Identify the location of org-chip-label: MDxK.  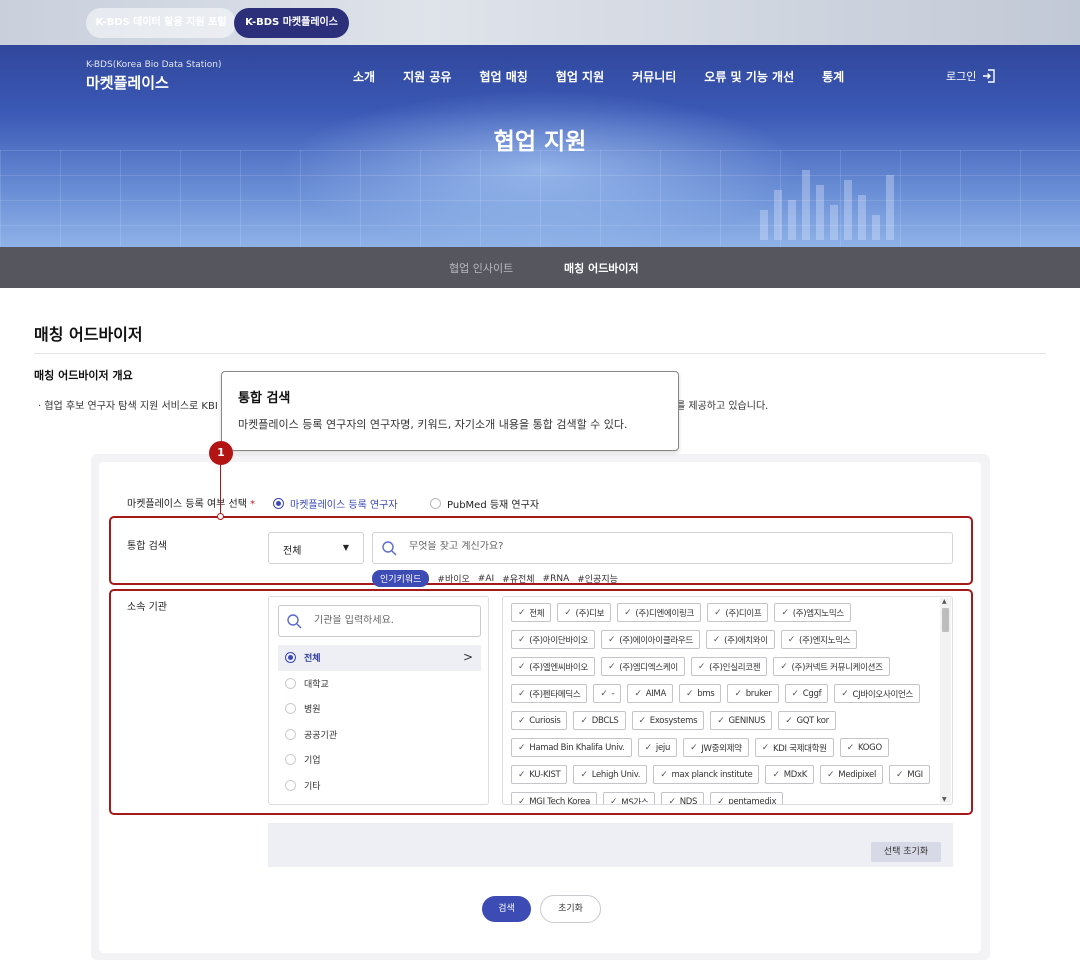
(795, 774).